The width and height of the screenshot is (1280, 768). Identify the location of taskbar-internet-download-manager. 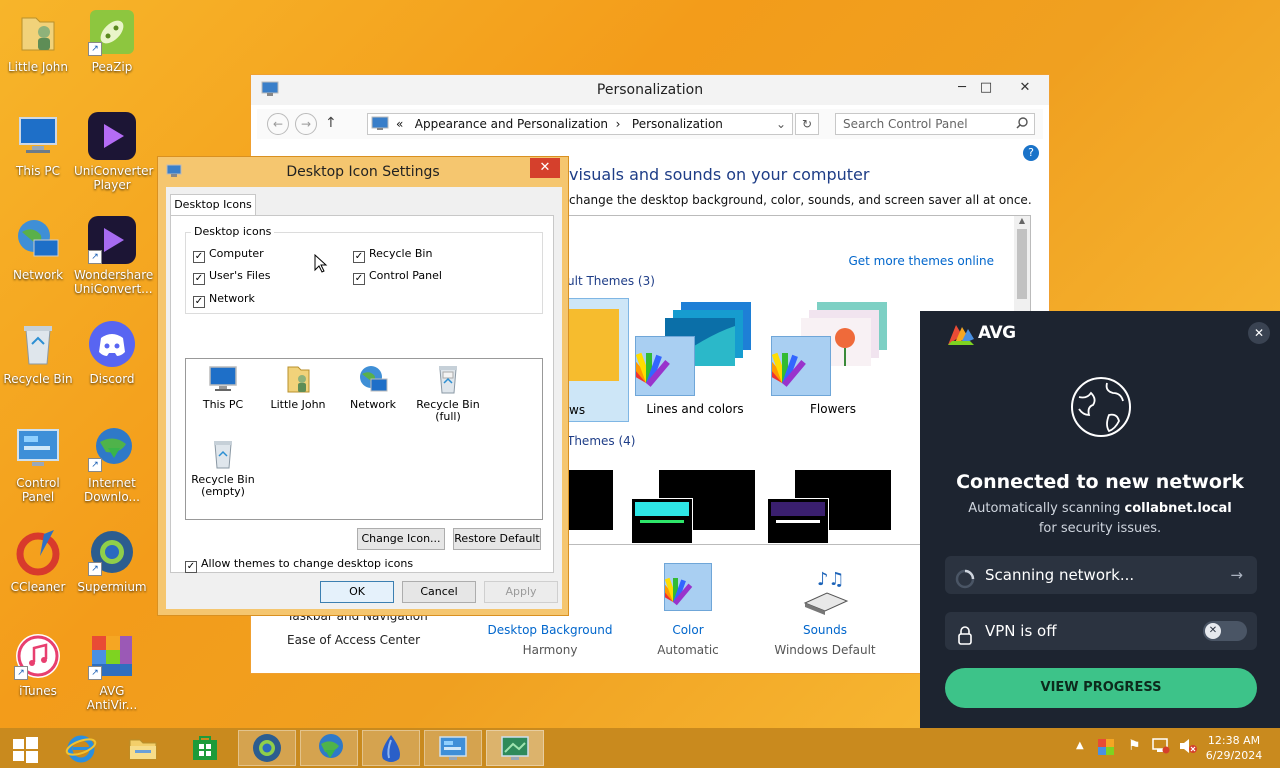
(329, 748).